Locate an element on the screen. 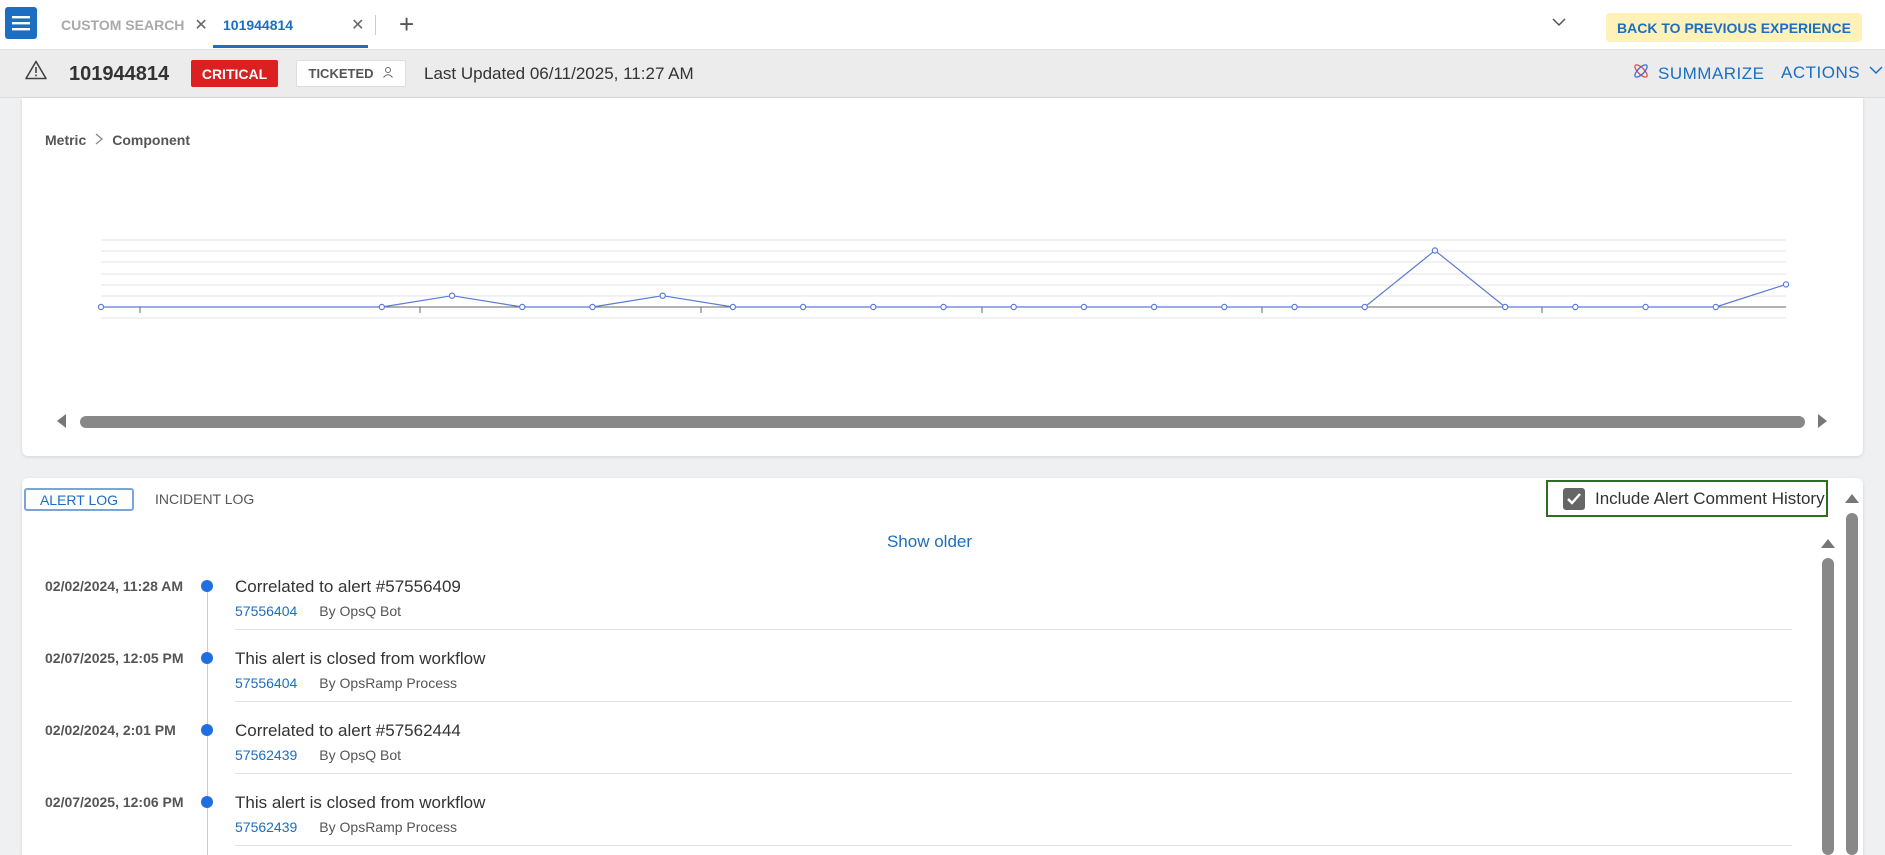  alert-id: 101944814 is located at coordinates (119, 74).